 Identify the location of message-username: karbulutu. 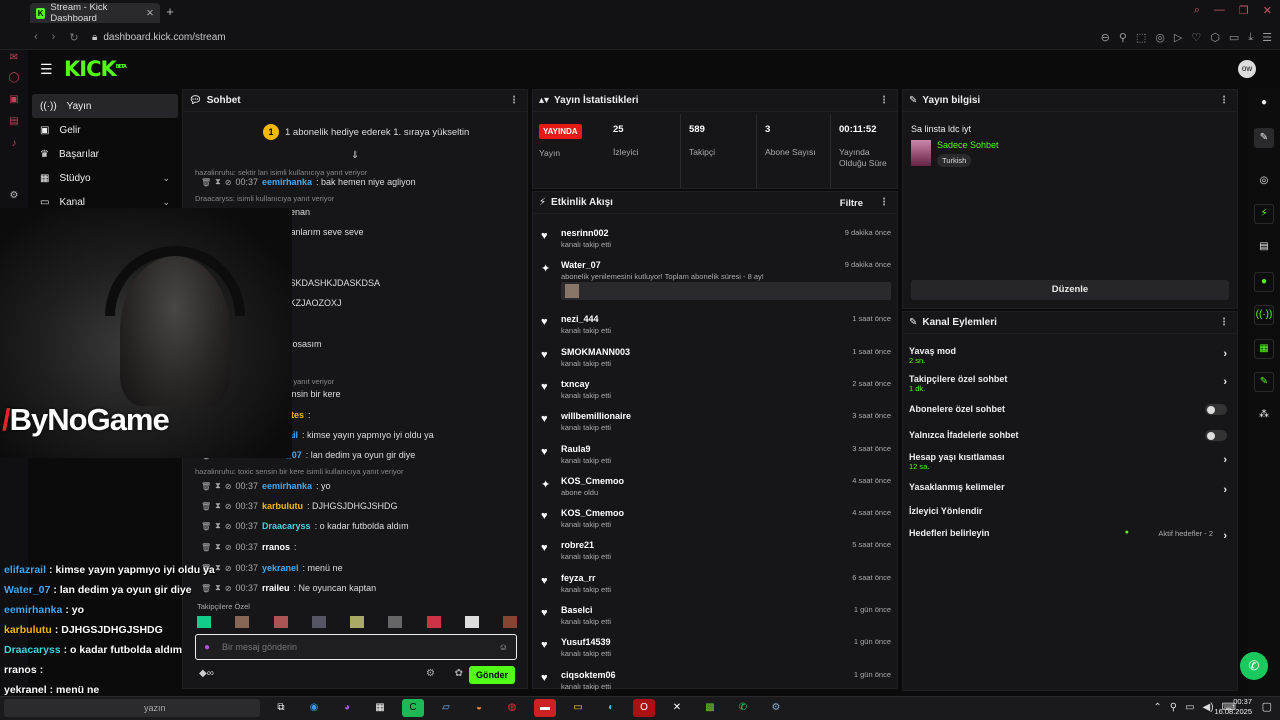
(282, 506).